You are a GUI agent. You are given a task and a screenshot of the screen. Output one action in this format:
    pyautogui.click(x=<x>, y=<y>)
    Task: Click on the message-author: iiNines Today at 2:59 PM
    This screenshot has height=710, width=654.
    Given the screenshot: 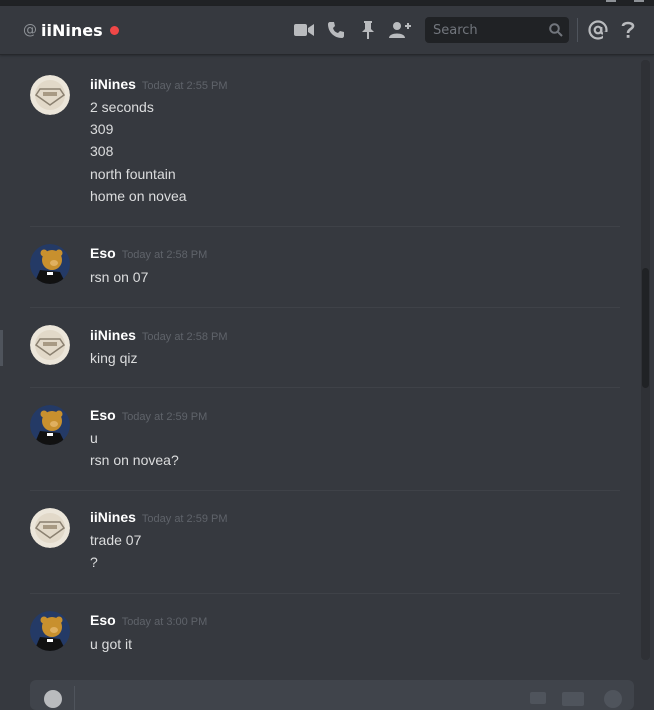 What is the action you would take?
    pyautogui.click(x=159, y=517)
    